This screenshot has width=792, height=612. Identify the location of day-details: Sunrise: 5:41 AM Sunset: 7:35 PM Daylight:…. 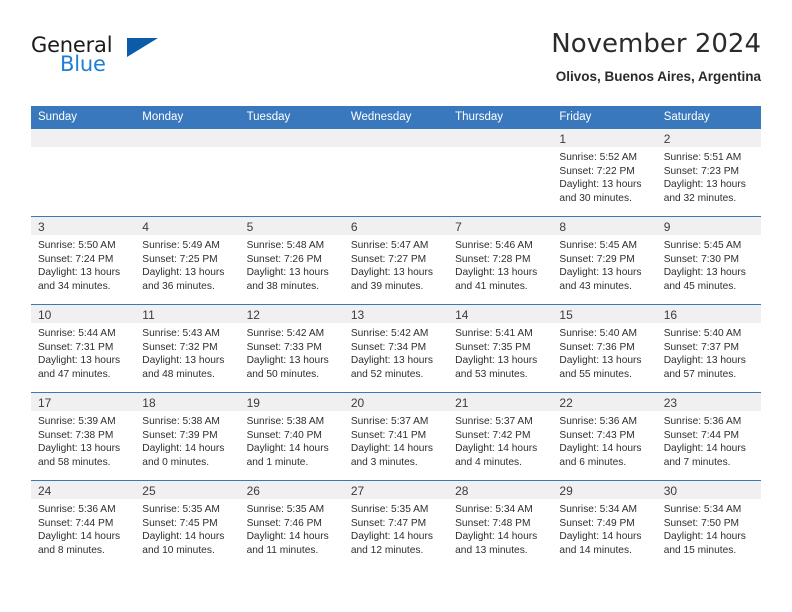
(500, 352).